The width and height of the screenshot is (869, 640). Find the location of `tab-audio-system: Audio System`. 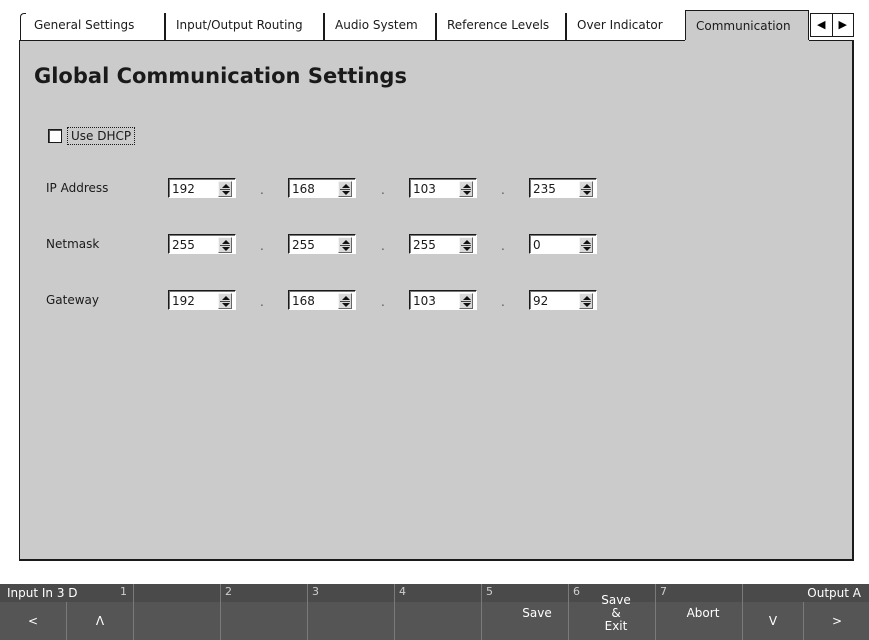

tab-audio-system: Audio System is located at coordinates (377, 26).